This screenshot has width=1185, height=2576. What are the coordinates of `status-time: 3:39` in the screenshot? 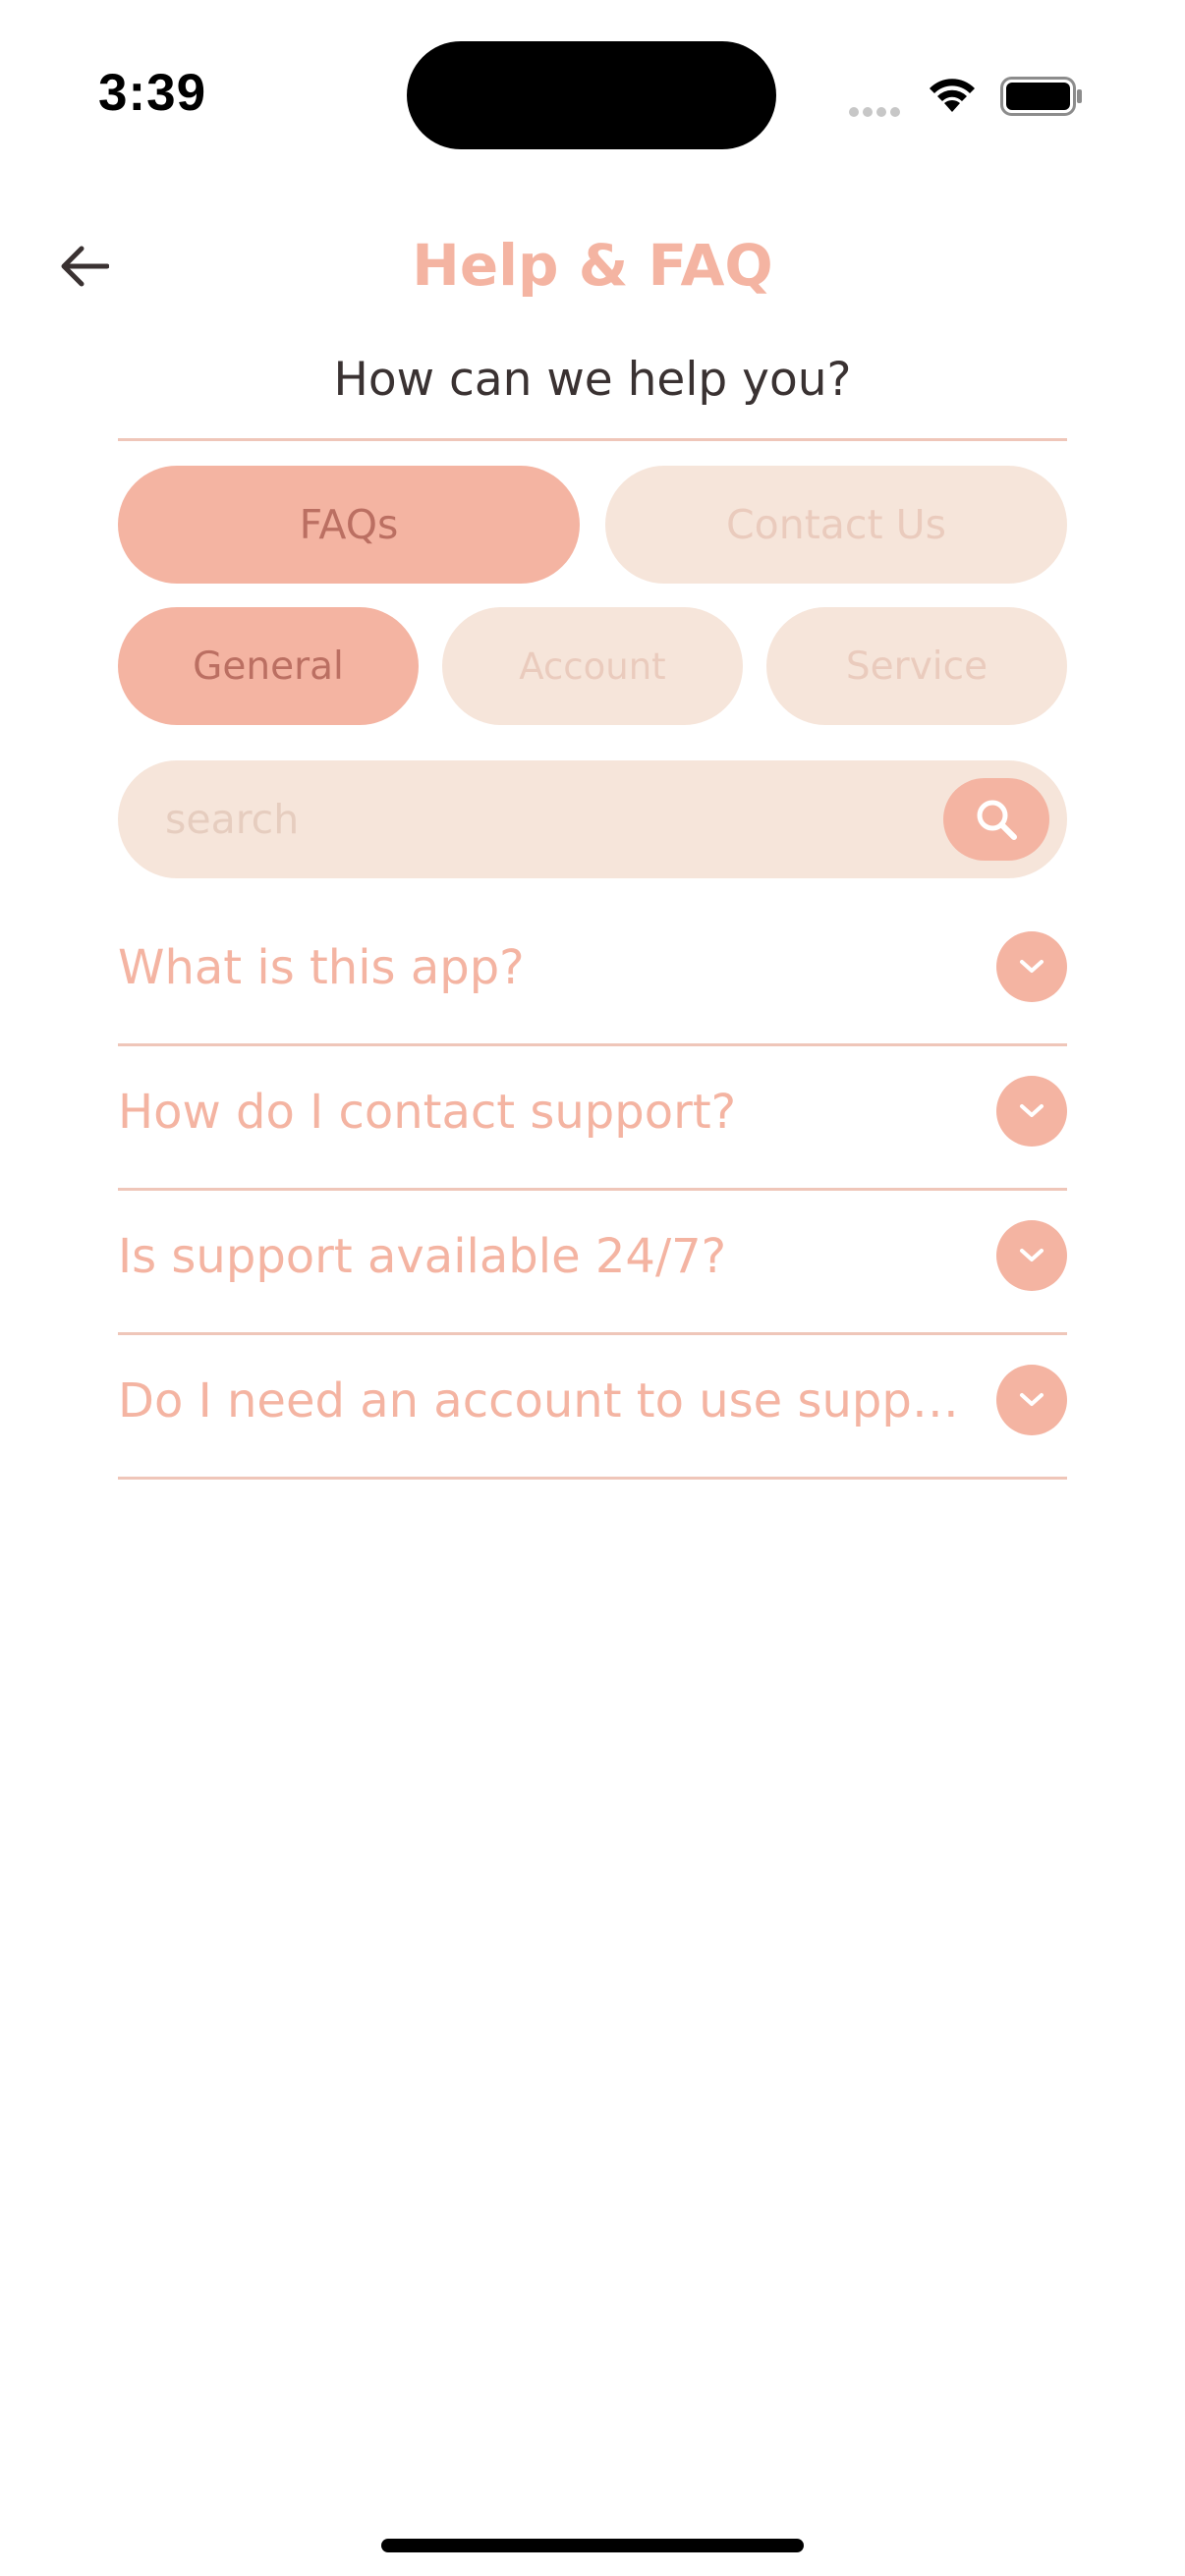 It's located at (152, 93).